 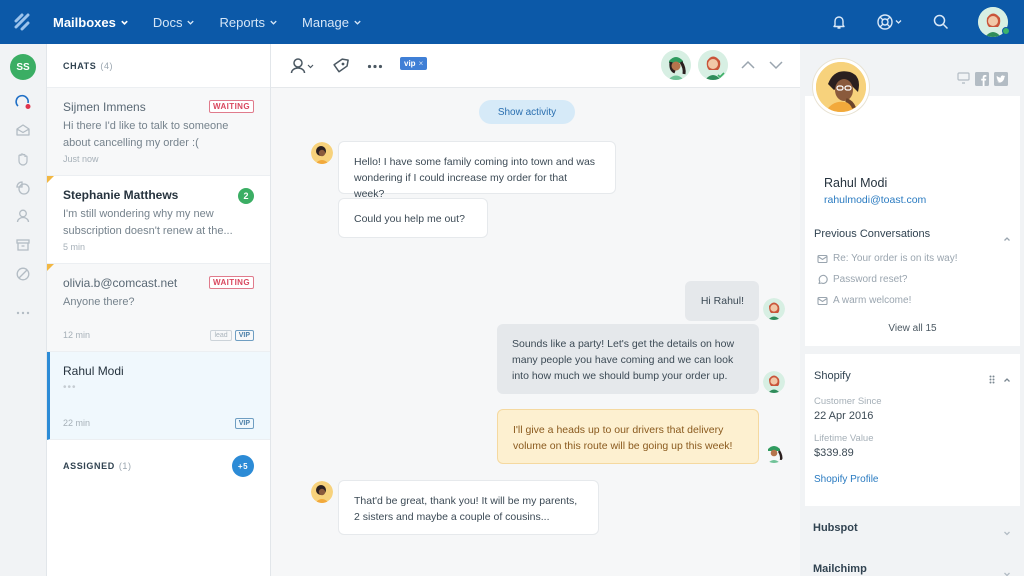 I want to click on nav-mailboxes: Mailboxes, so click(x=91, y=22).